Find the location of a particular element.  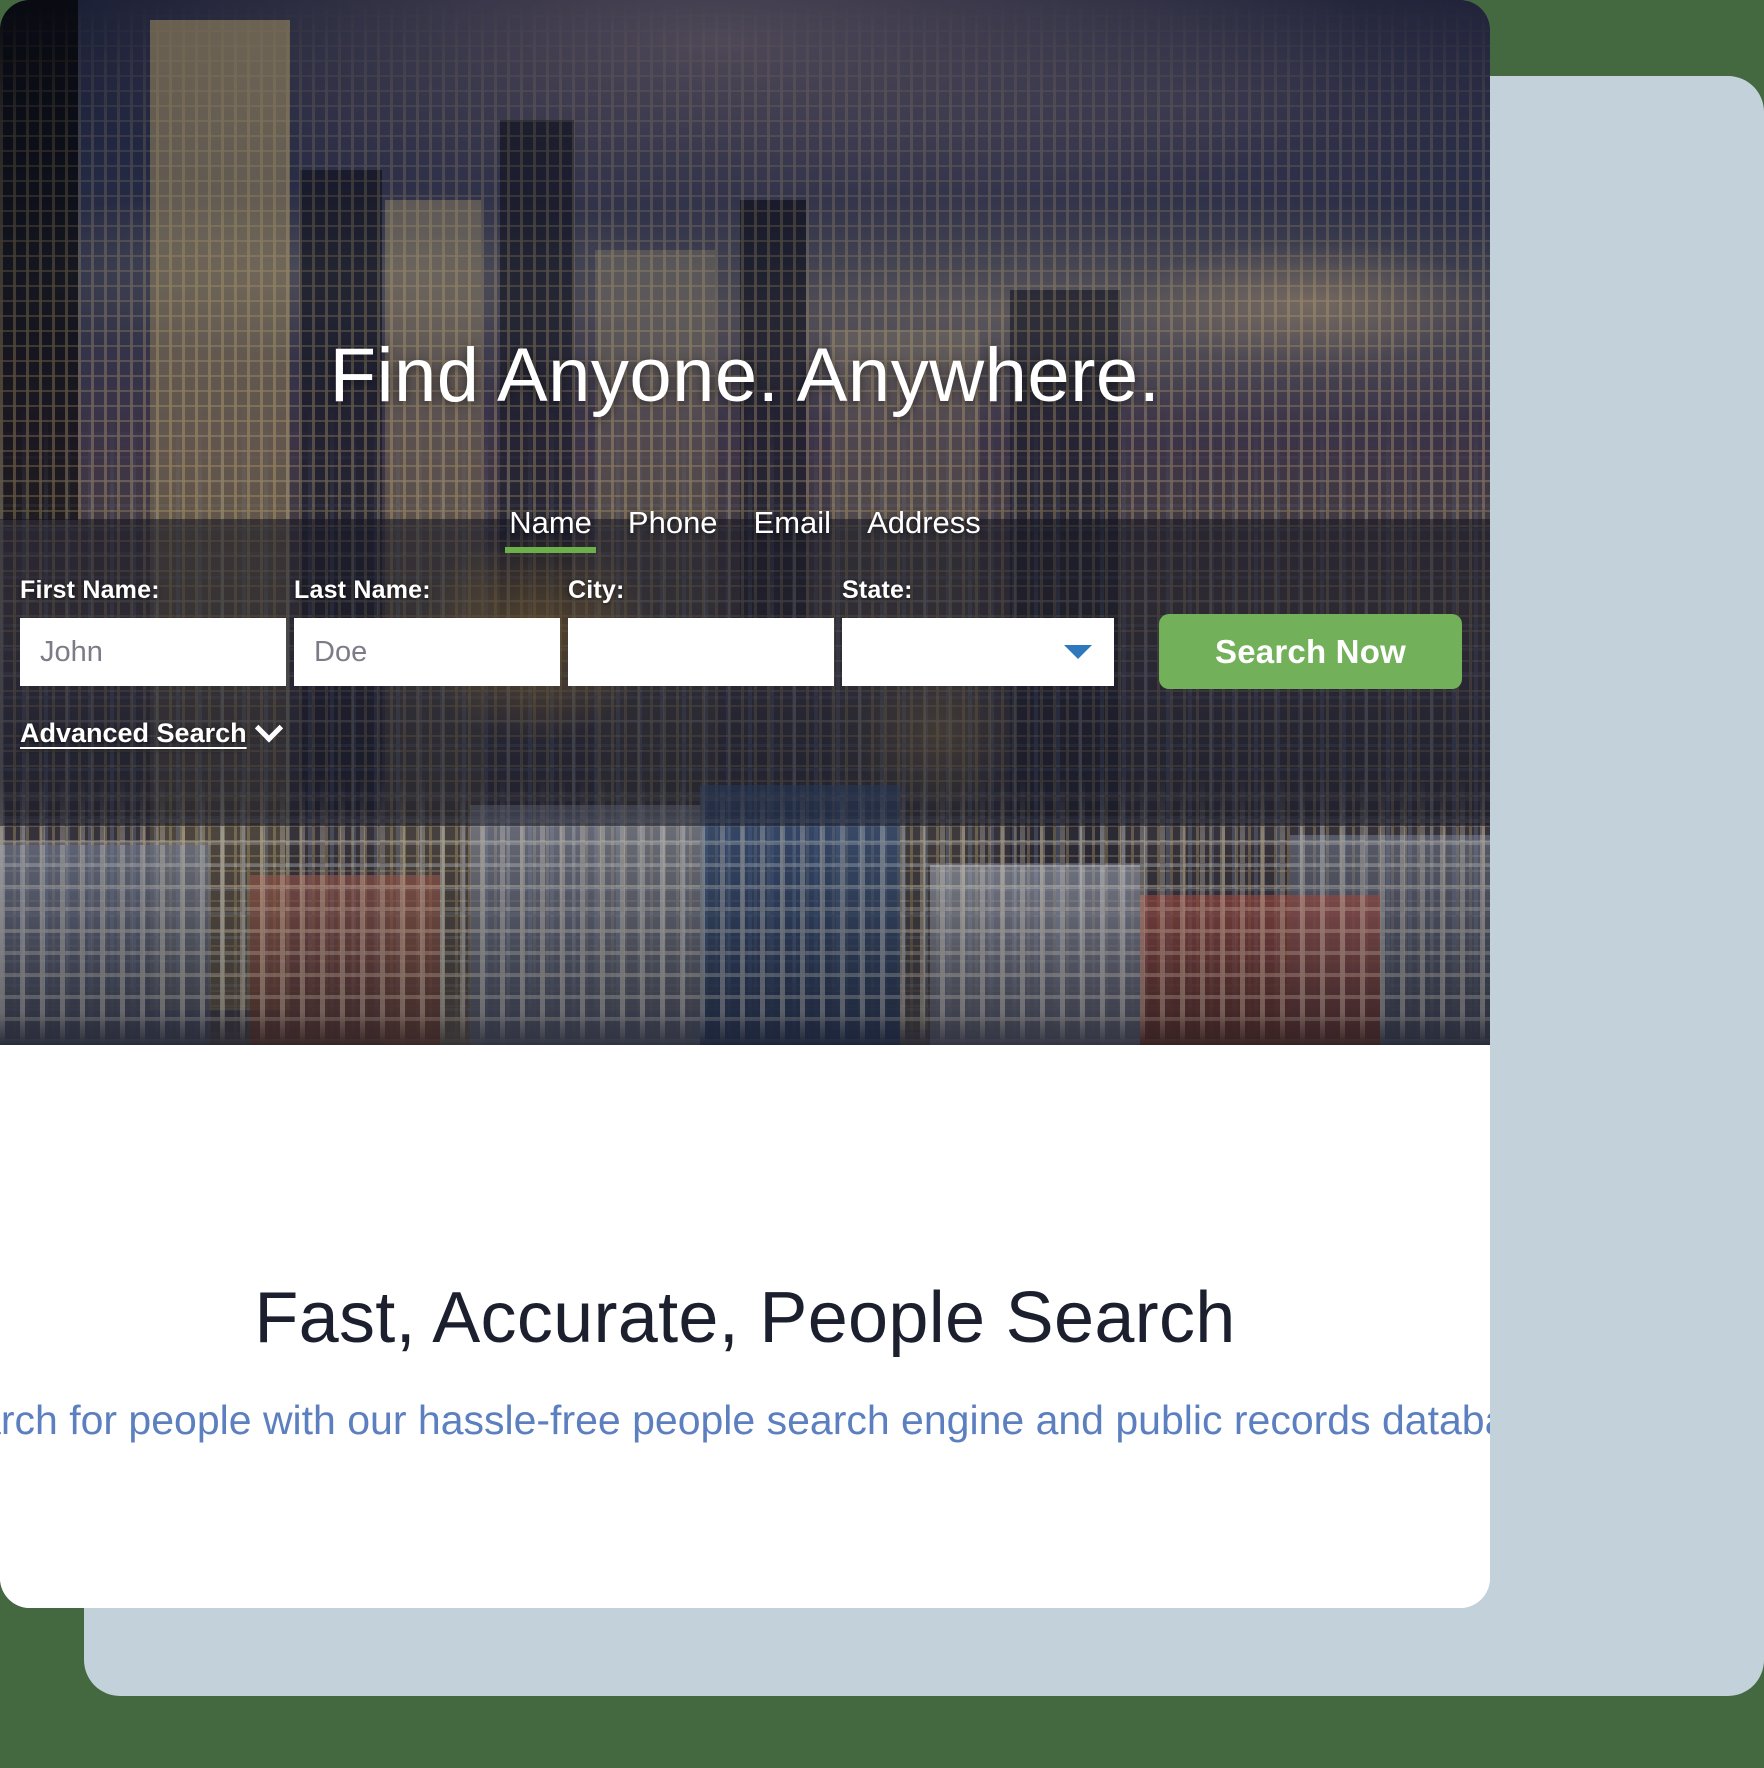

last-name-input is located at coordinates (427, 652).